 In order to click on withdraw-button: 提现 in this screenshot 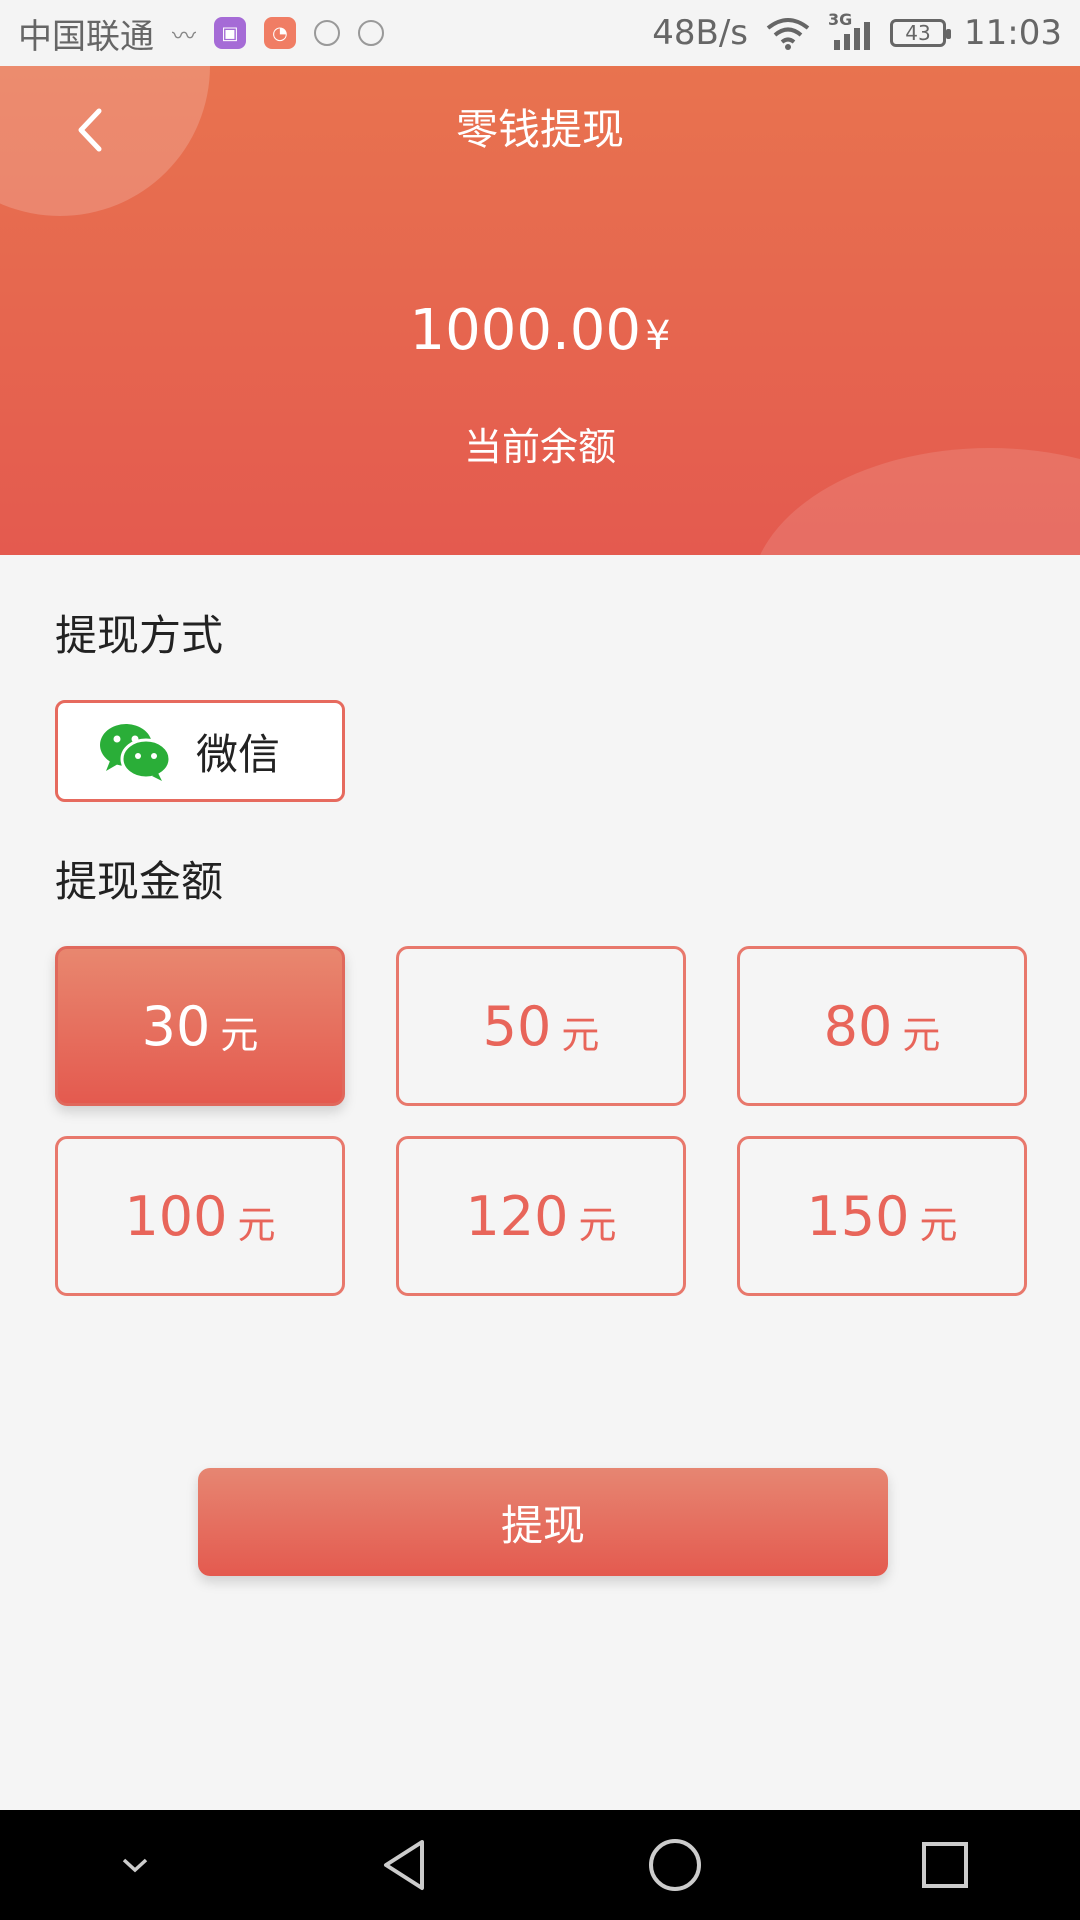, I will do `click(543, 1522)`.